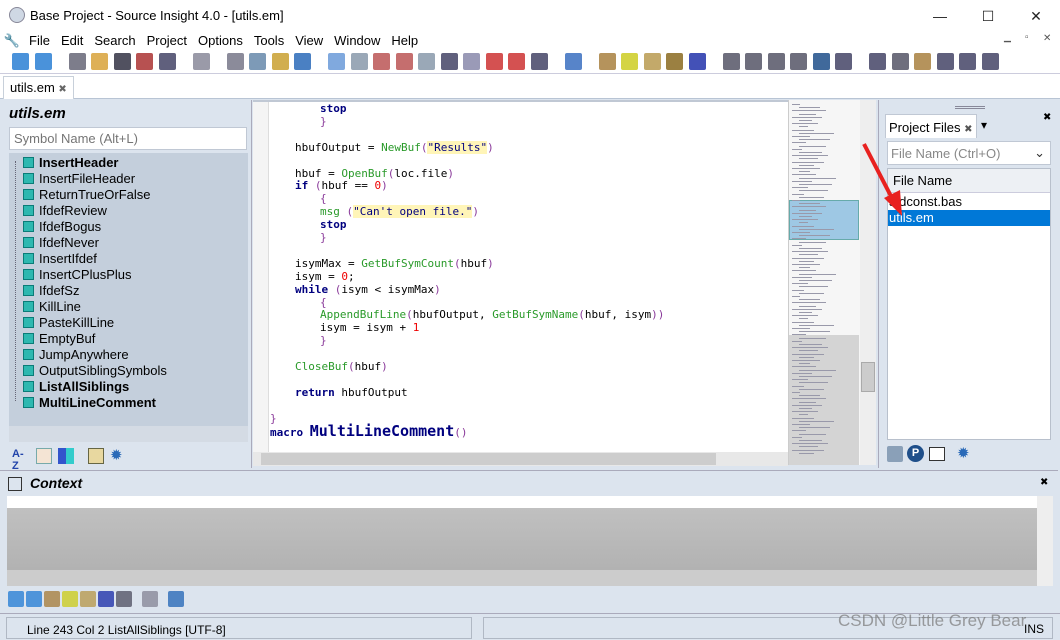  Describe the element at coordinates (1036, 16) in the screenshot. I see `close-button: ✕` at that location.